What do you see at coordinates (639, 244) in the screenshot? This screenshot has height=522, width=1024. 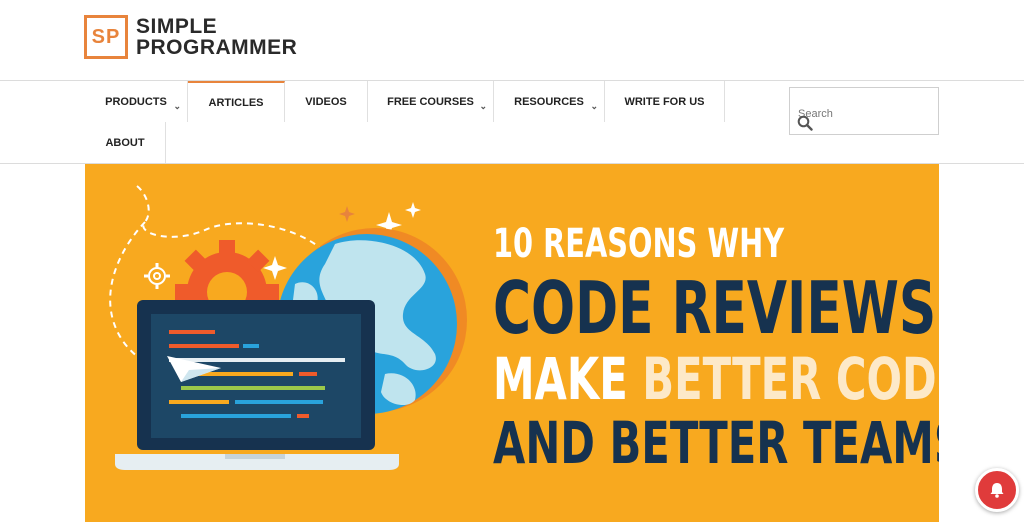 I see `headline-line-1: 10 REASONS WHY` at bounding box center [639, 244].